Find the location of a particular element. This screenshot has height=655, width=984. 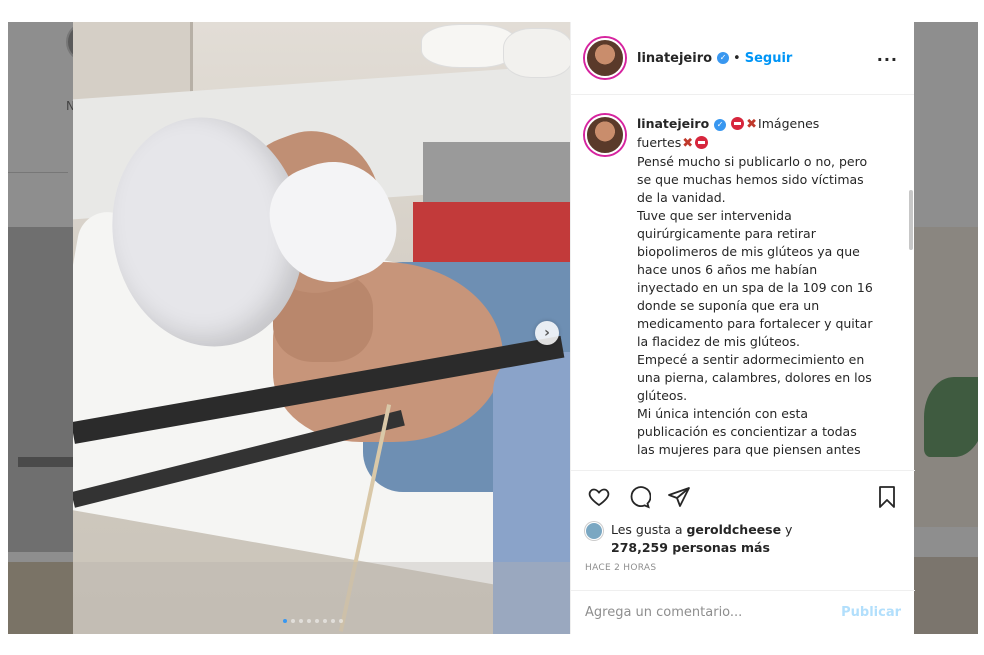

background-thumbnail-left is located at coordinates (43, 389).